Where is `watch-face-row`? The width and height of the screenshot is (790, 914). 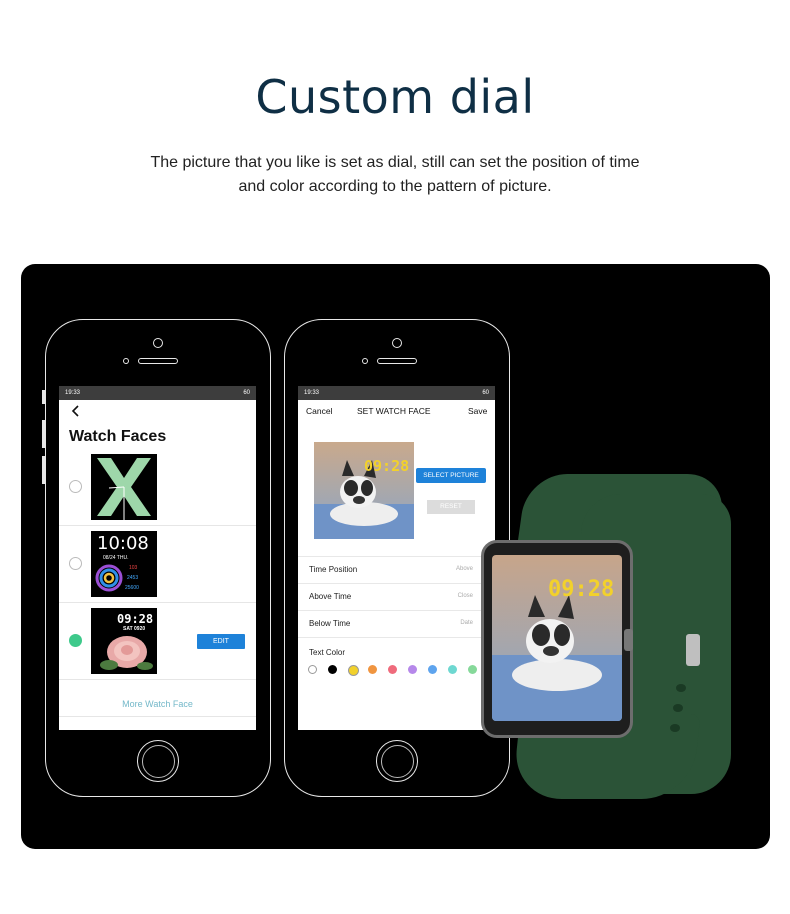 watch-face-row is located at coordinates (157, 488).